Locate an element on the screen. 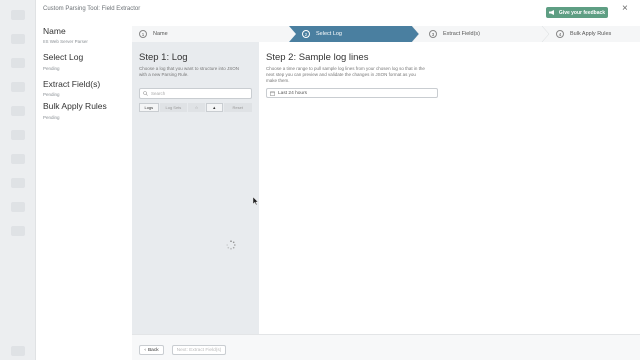 The image size is (640, 360). step-bulk-apply: 4 Bulk Apply Rules is located at coordinates (583, 34).